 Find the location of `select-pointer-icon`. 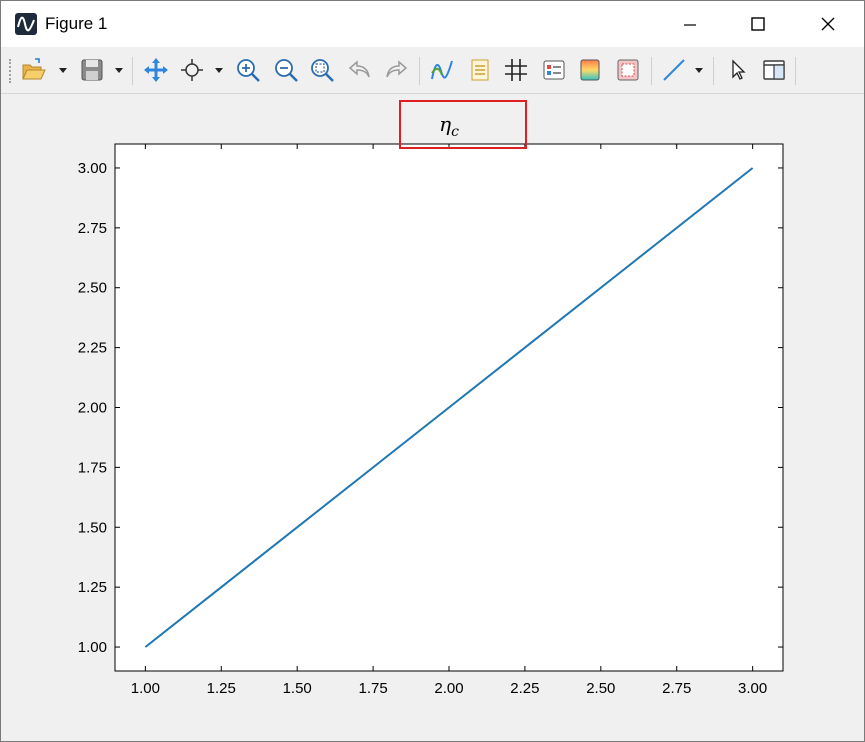

select-pointer-icon is located at coordinates (739, 69).